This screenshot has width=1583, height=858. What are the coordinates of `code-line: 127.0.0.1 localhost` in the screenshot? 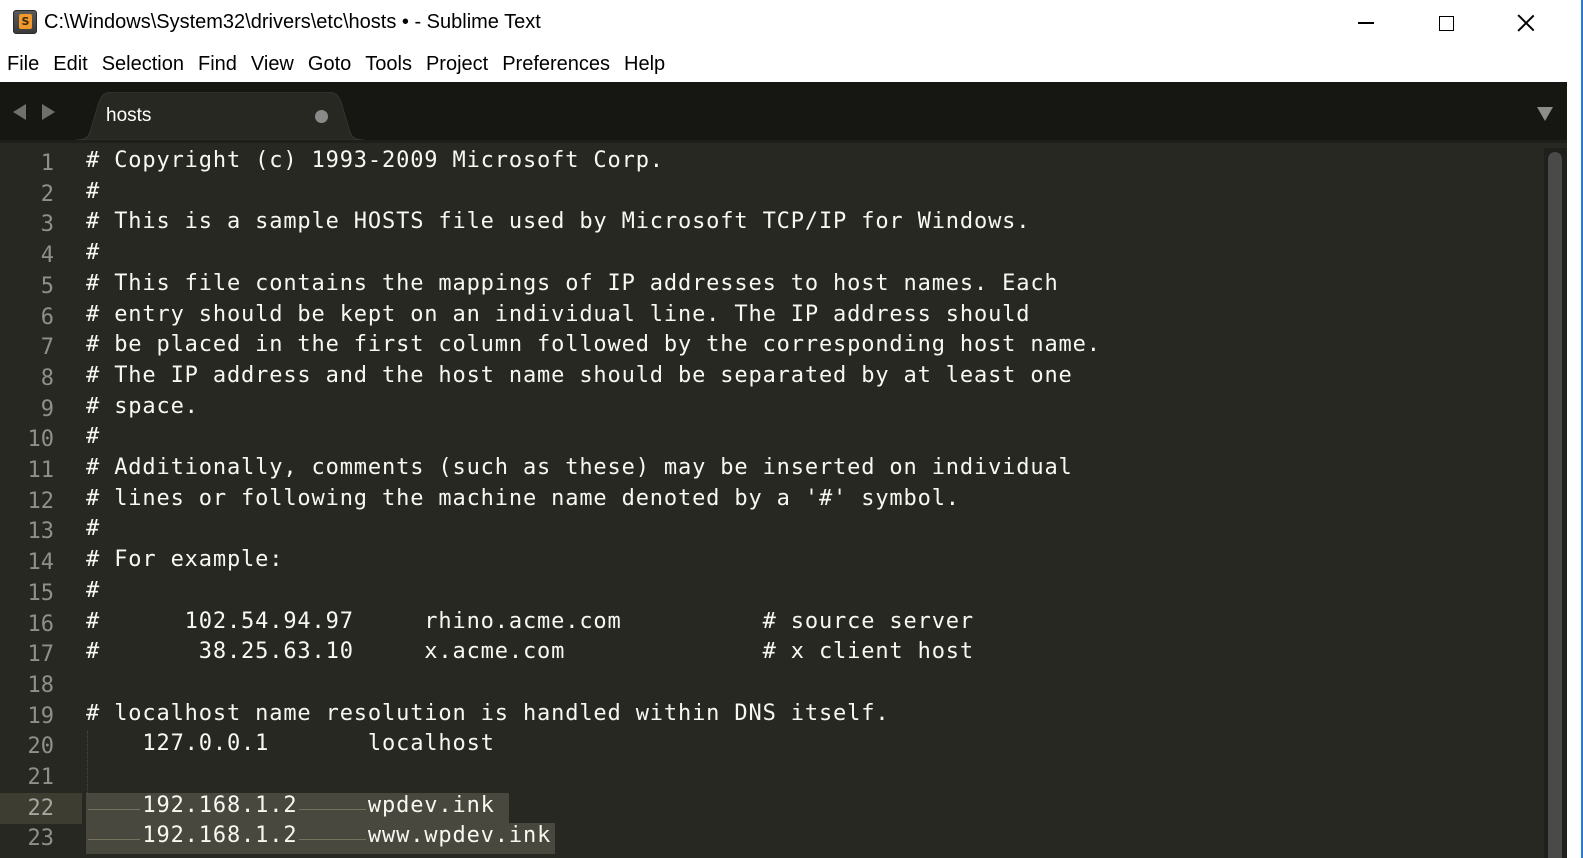 It's located at (290, 746).